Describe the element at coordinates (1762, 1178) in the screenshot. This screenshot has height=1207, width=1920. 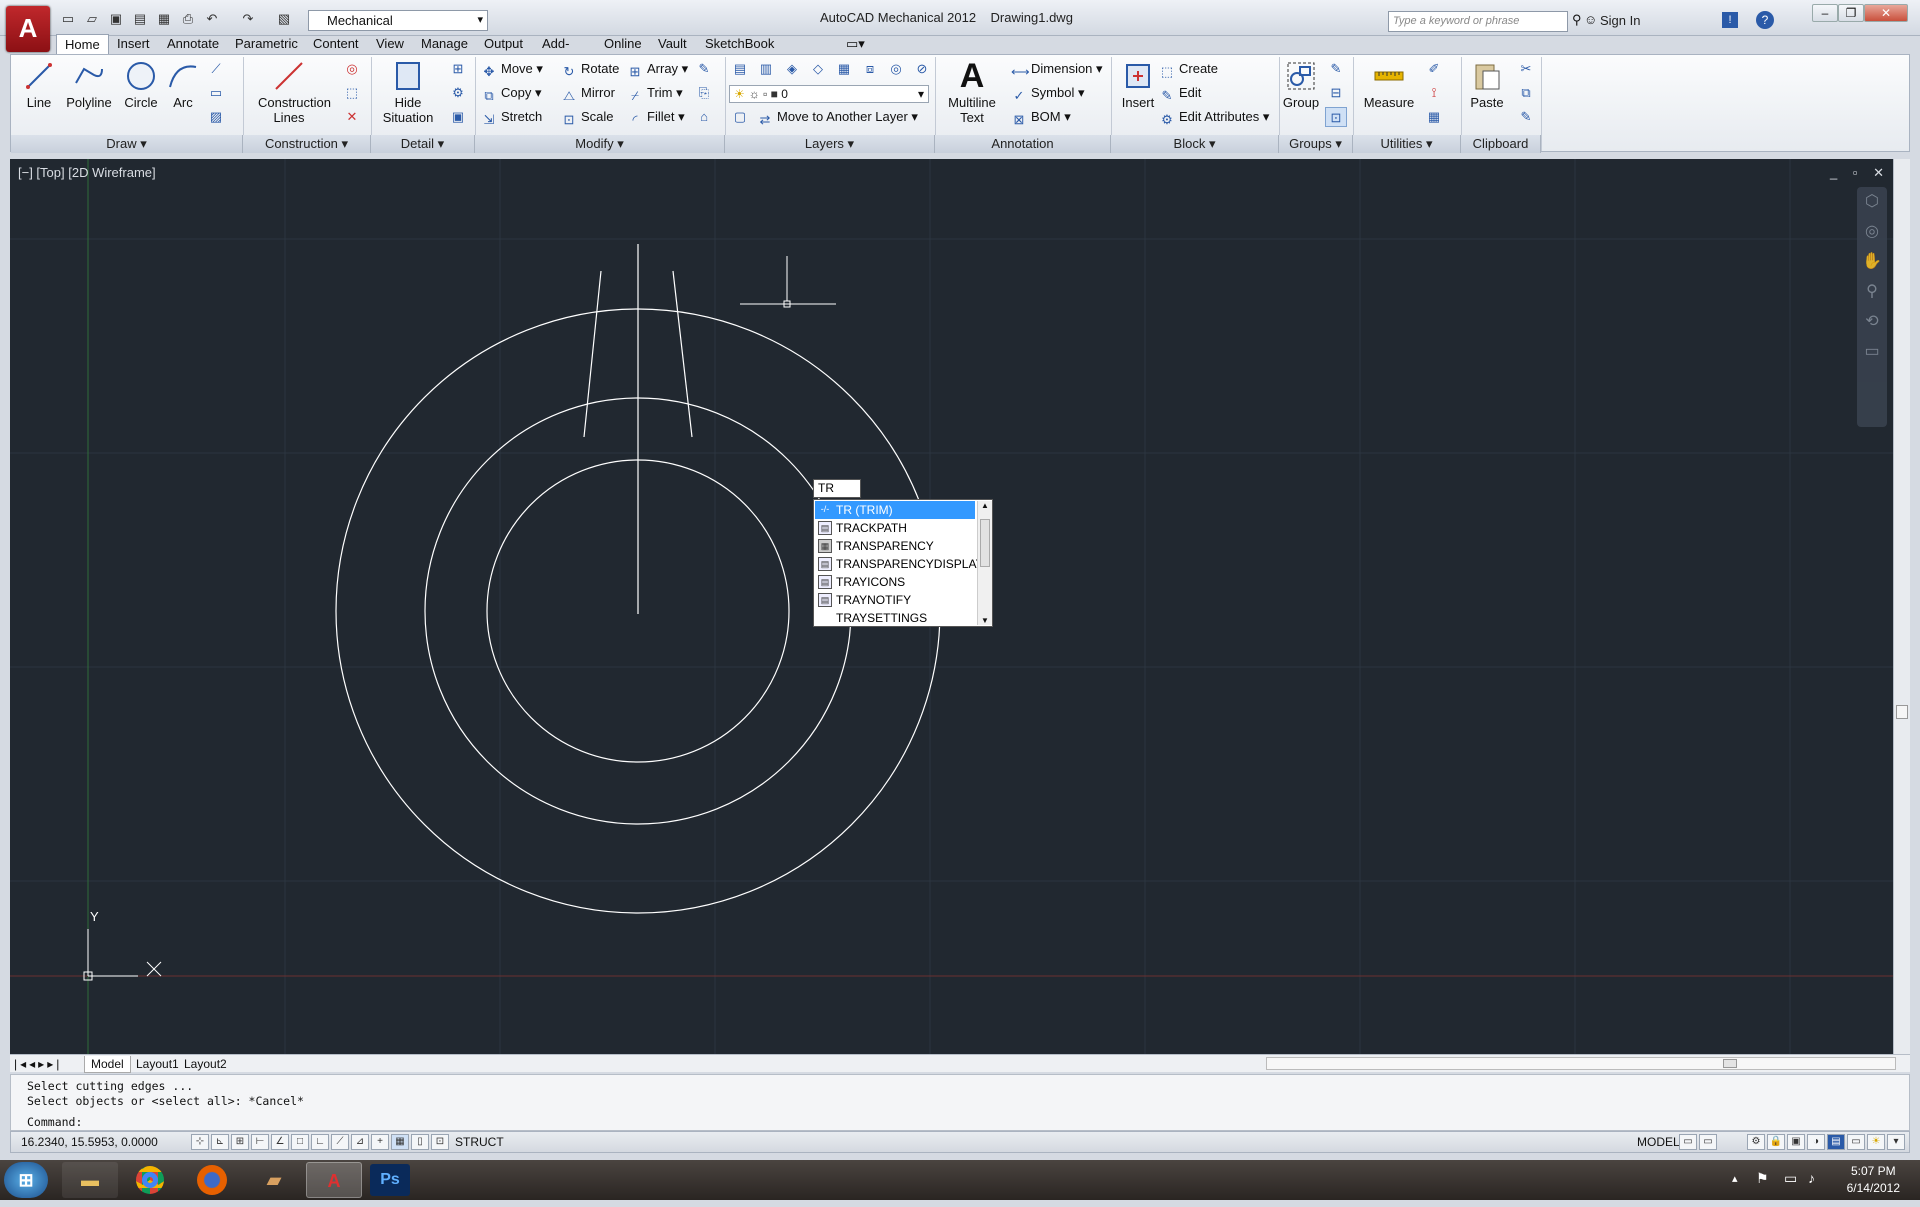
I see `action-center-flag-icon: ⚑` at that location.